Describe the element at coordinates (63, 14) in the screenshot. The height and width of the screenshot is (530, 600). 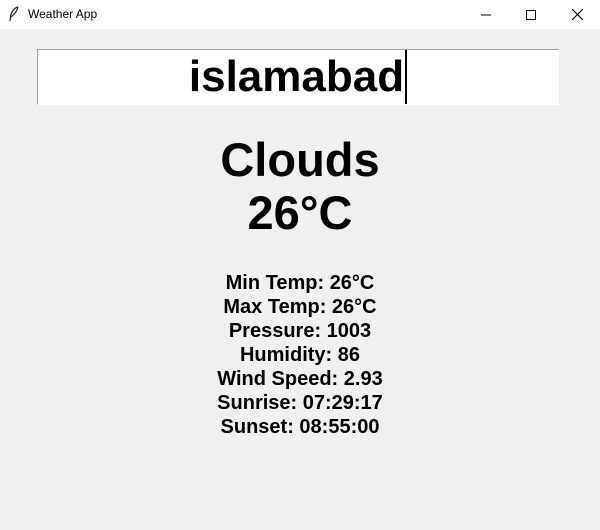
I see `window-title: Weather App` at that location.